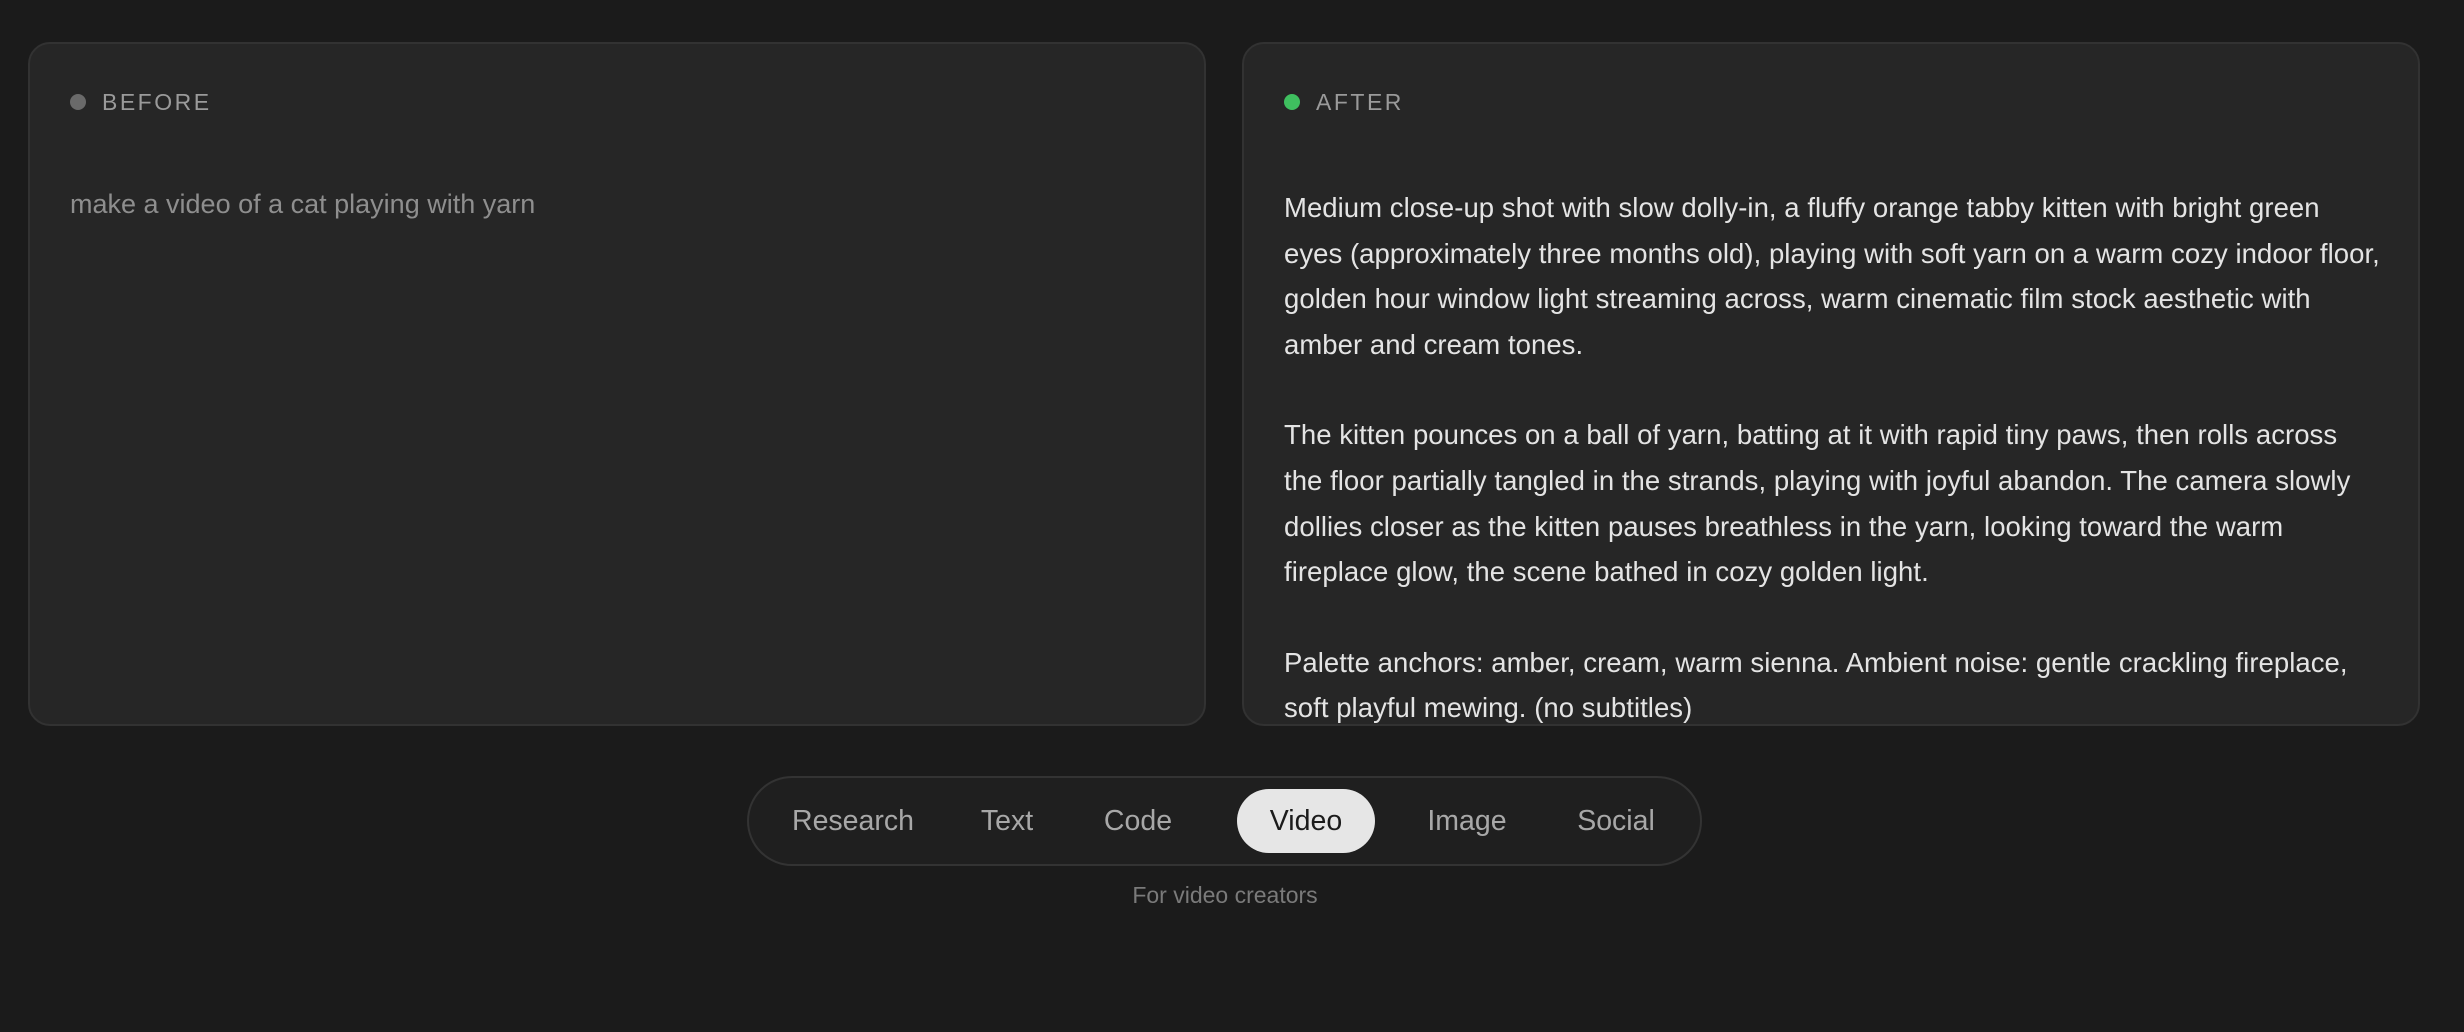 Image resolution: width=2464 pixels, height=1032 pixels. I want to click on after-header: AFTER, so click(1344, 102).